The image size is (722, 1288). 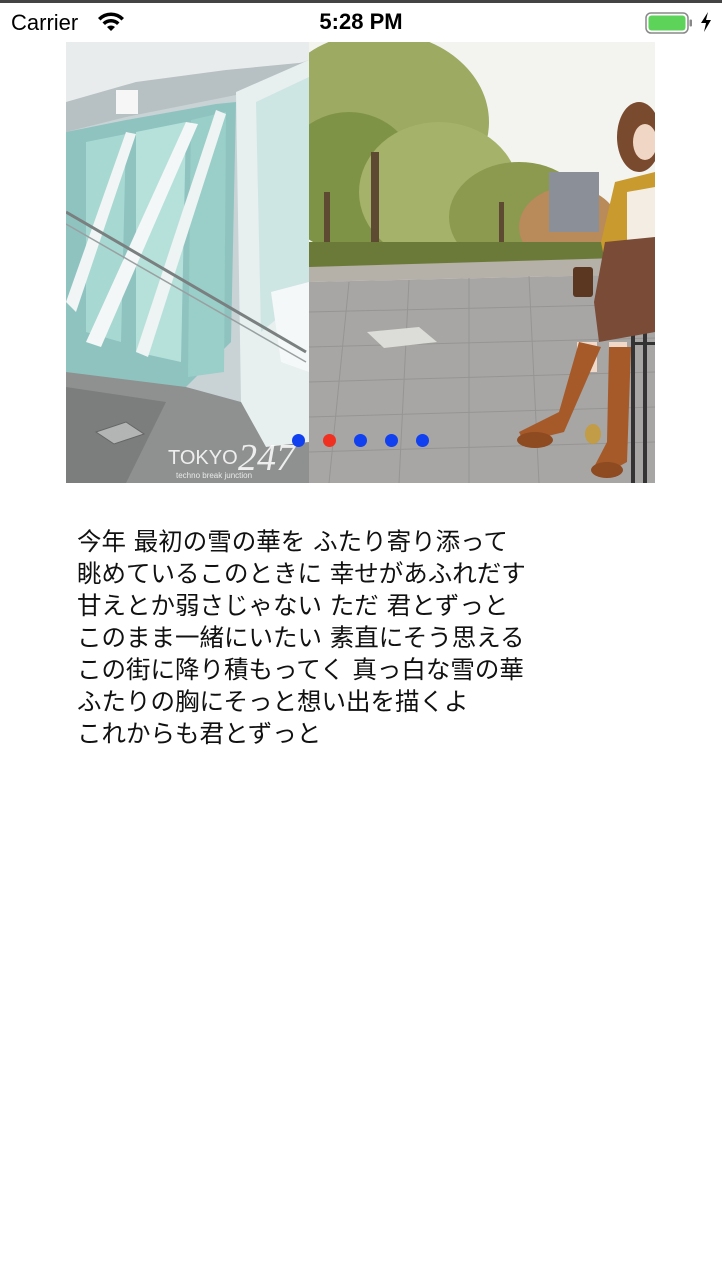 I want to click on status-bar: Carrier 5:28 PM, so click(x=361, y=22).